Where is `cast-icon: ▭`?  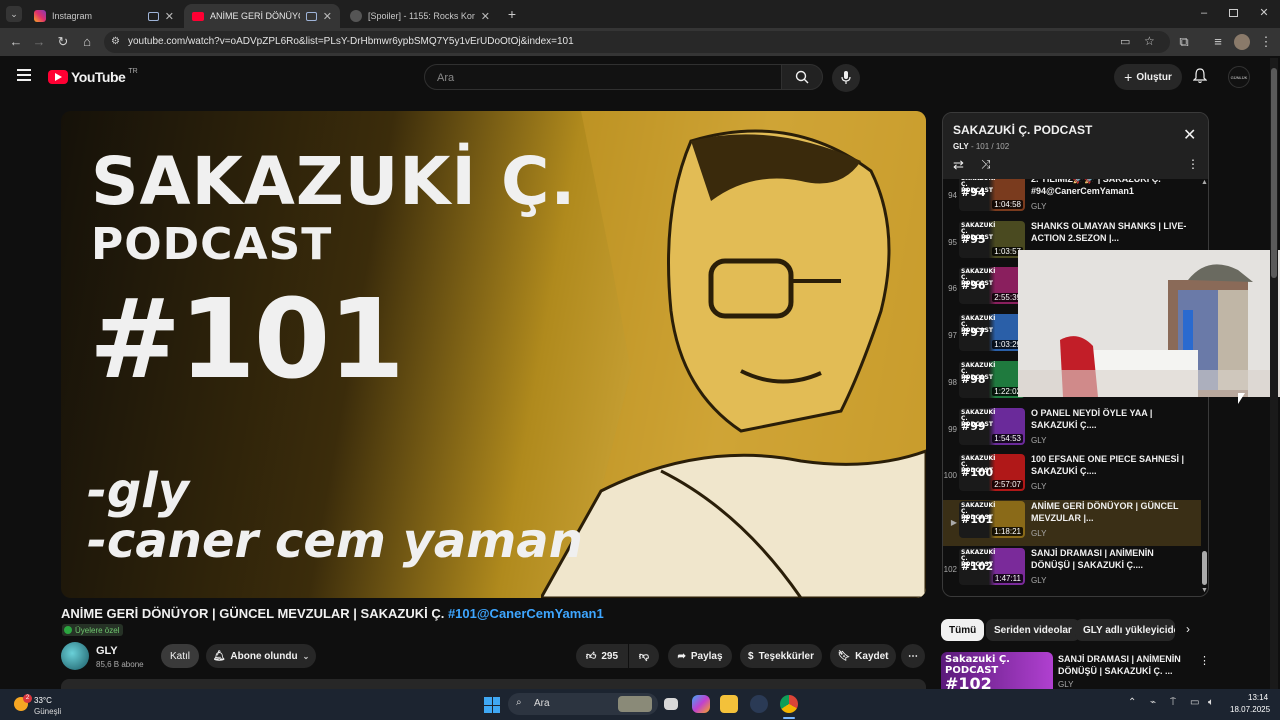 cast-icon: ▭ is located at coordinates (1125, 41).